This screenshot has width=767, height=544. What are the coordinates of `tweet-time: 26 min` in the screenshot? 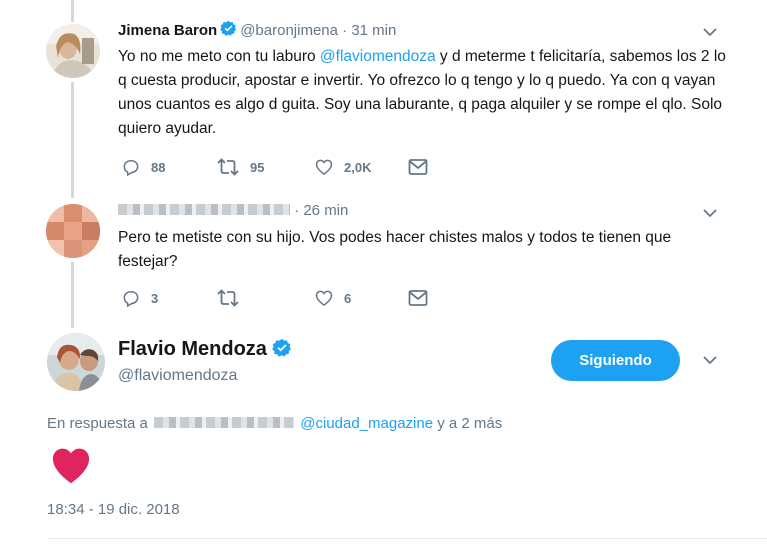 It's located at (325, 210).